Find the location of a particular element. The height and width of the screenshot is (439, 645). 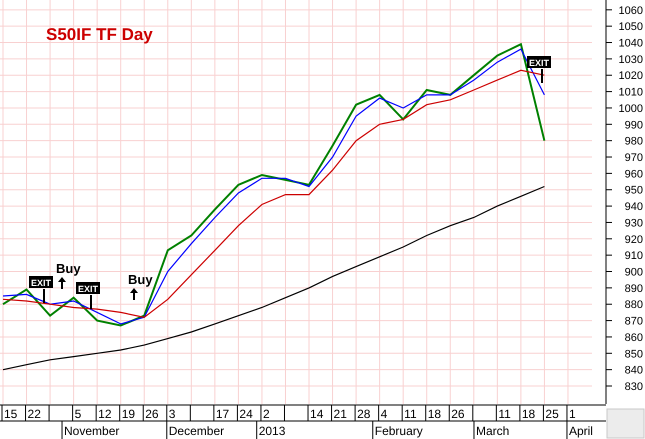

axis-tick-label: 940 is located at coordinates (633, 207).